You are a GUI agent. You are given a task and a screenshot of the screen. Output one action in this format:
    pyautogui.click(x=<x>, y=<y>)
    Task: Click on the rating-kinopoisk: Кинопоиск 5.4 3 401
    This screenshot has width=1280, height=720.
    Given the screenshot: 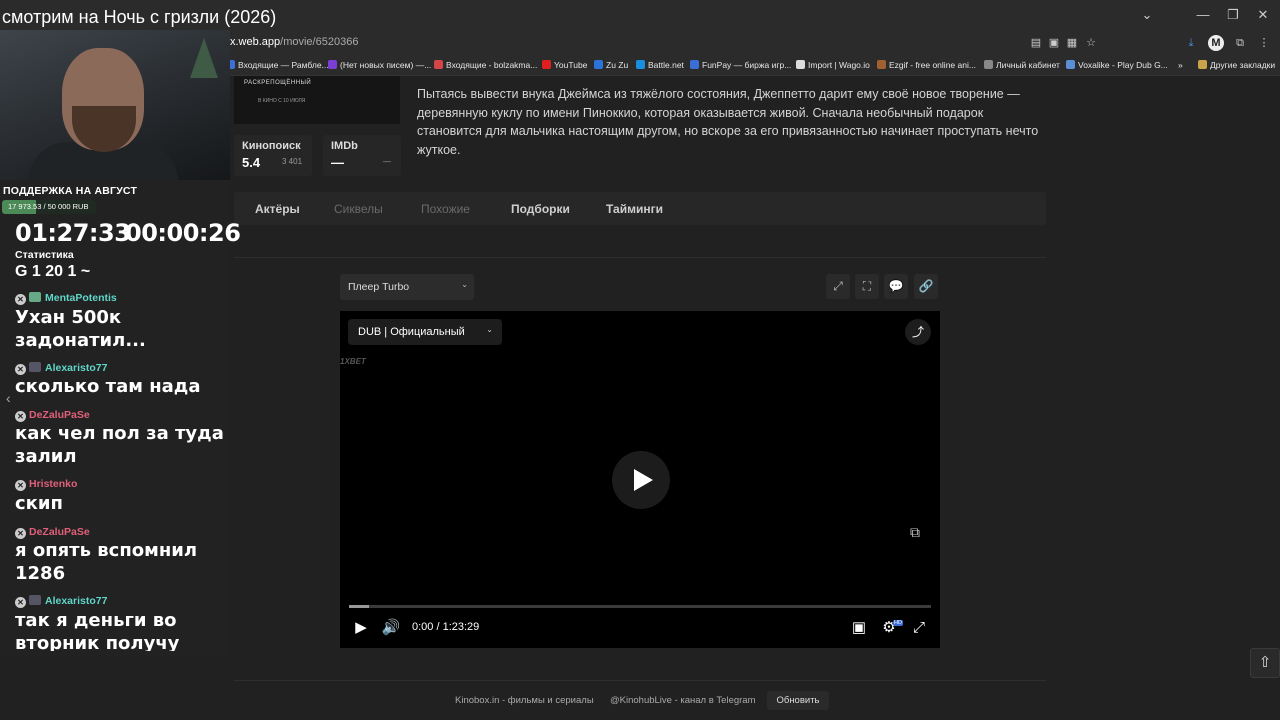 What is the action you would take?
    pyautogui.click(x=273, y=155)
    